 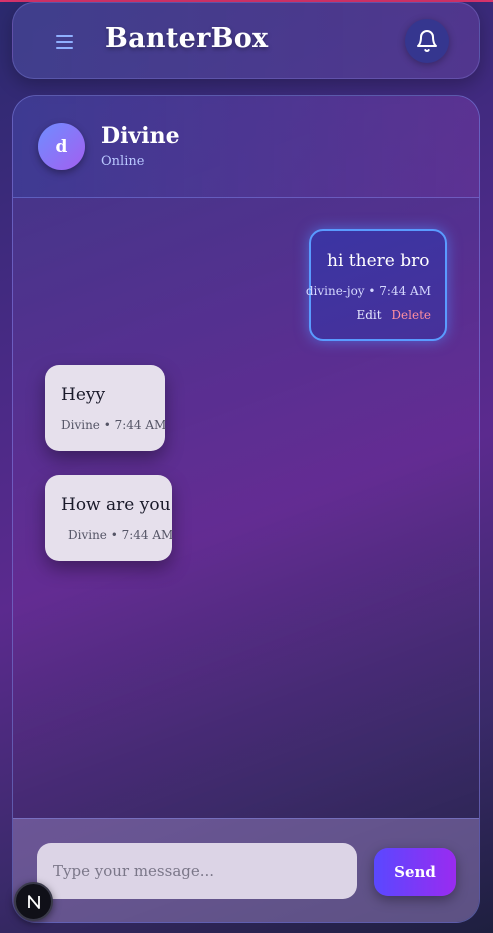 I want to click on bell-icon, so click(x=427, y=41).